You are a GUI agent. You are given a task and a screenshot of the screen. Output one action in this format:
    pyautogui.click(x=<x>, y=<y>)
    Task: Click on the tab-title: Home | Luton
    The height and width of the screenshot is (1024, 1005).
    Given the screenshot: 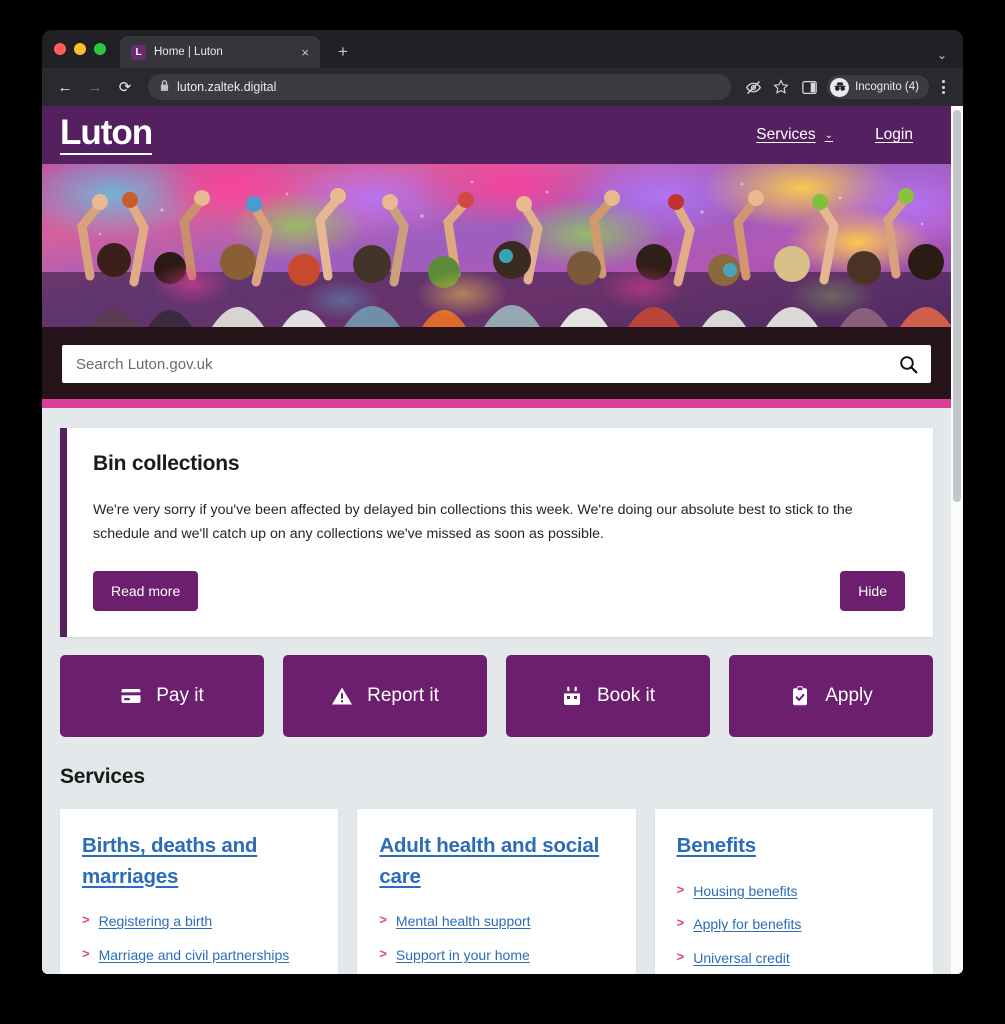 What is the action you would take?
    pyautogui.click(x=188, y=52)
    